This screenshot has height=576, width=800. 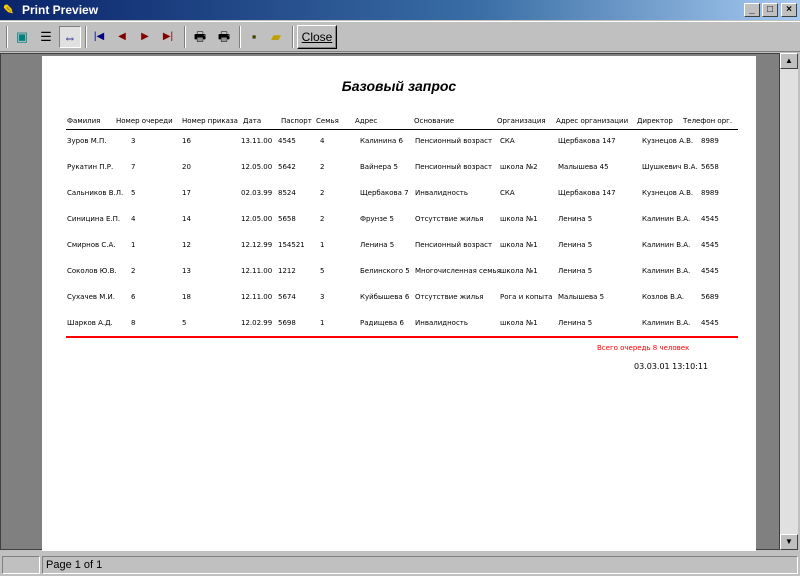 I want to click on save-button: ▪, so click(x=254, y=37).